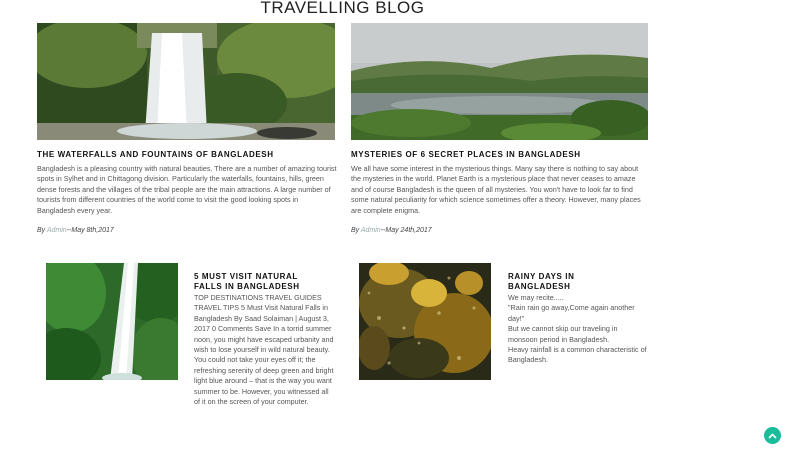  What do you see at coordinates (563, 282) in the screenshot?
I see `post-title: RAINY DAYS IN BANGLADESH` at bounding box center [563, 282].